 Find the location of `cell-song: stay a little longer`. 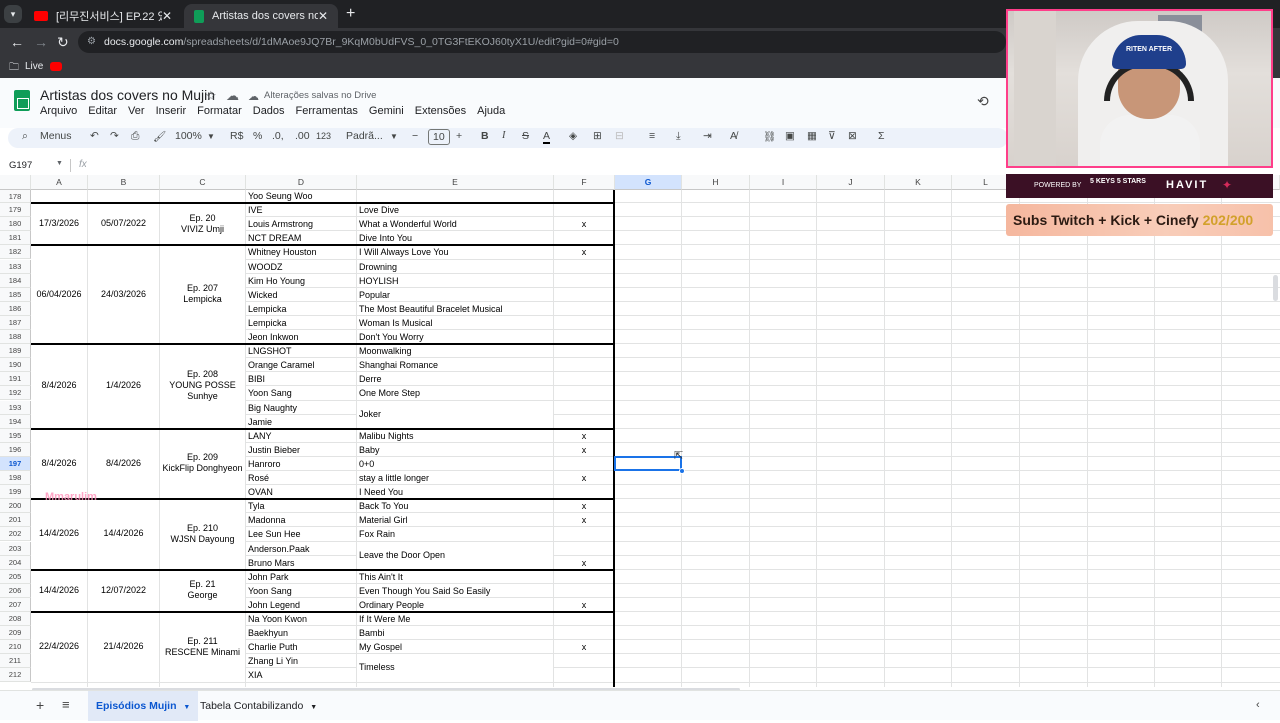

cell-song: stay a little longer is located at coordinates (456, 478).